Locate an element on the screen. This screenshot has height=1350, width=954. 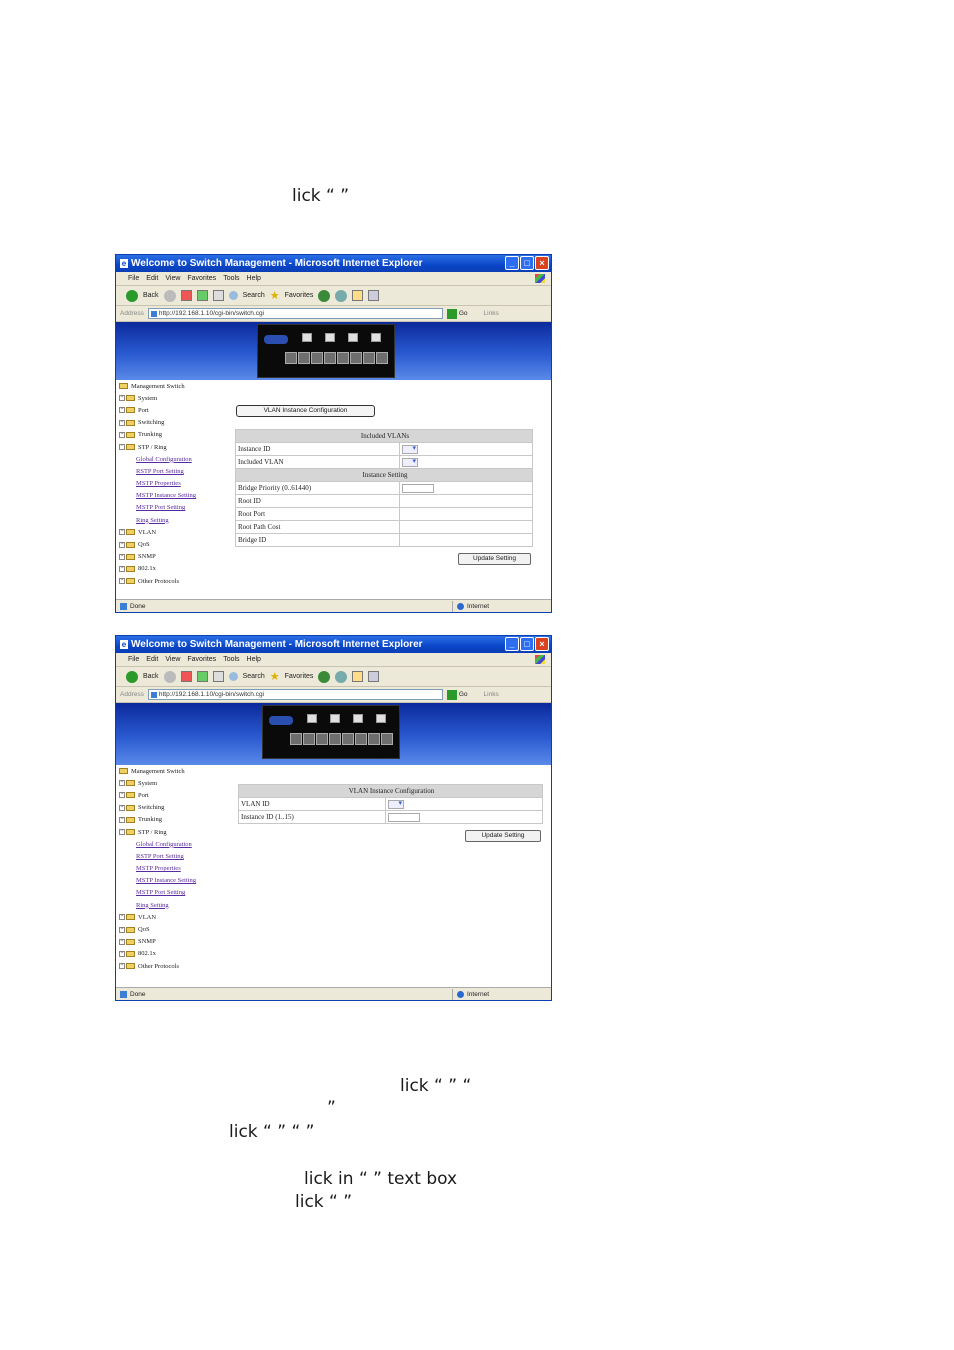
tree-item-8021x: +802.1x is located at coordinates (175, 954).